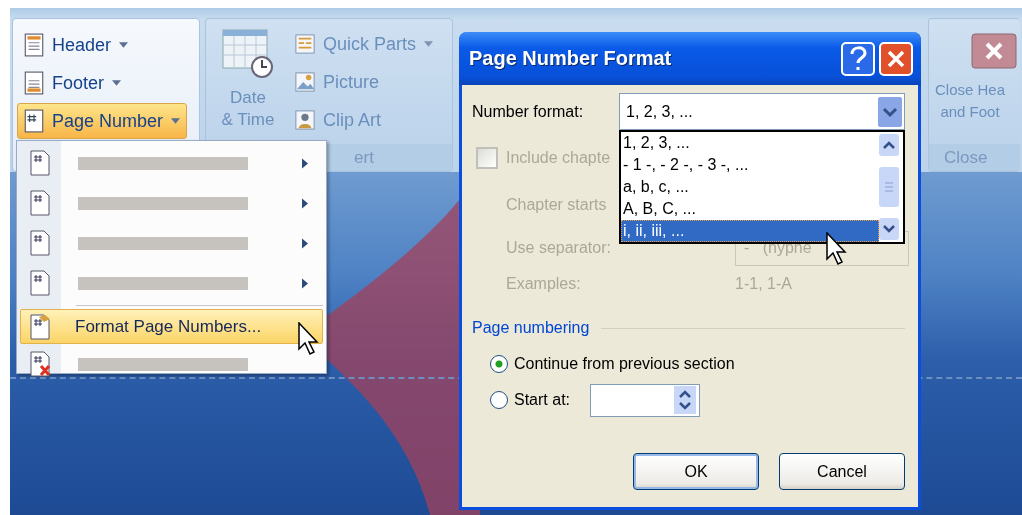  I want to click on calendar-clock-icon, so click(248, 53).